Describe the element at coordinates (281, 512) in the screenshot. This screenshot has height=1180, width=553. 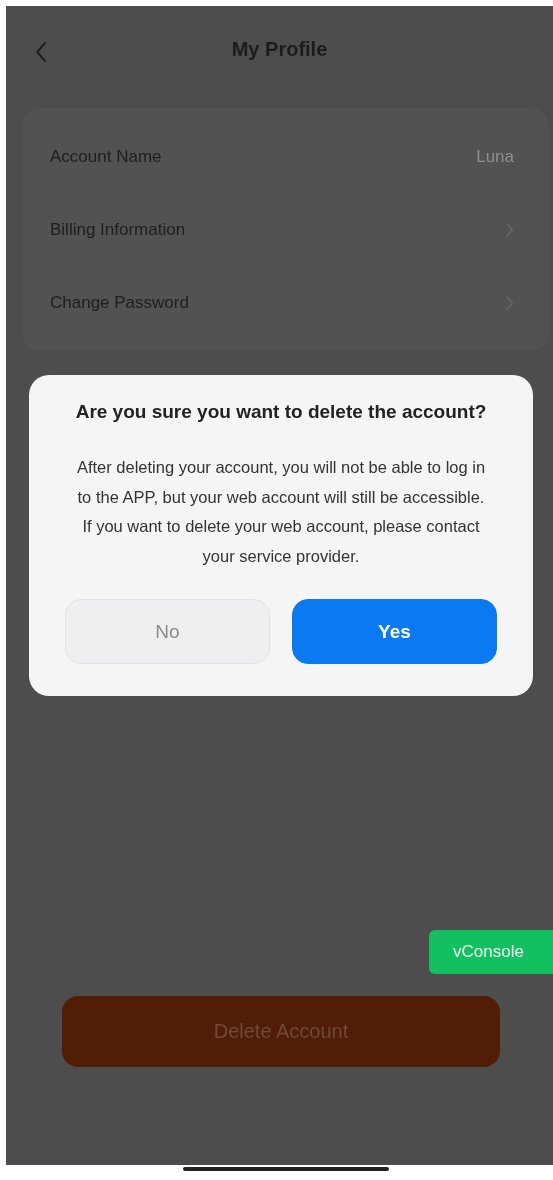
I see `dialog-message: After deleting your account, you will not be able to log in to the APP, but your web account will still be accessible. If you want to delete your web account, please contact your service provider.` at that location.